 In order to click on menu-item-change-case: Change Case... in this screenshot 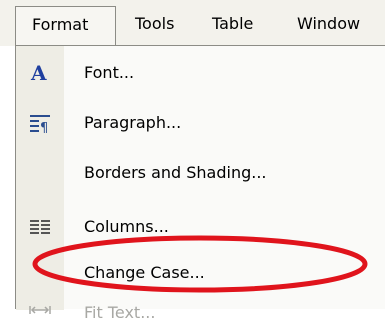, I will do `click(200, 273)`.